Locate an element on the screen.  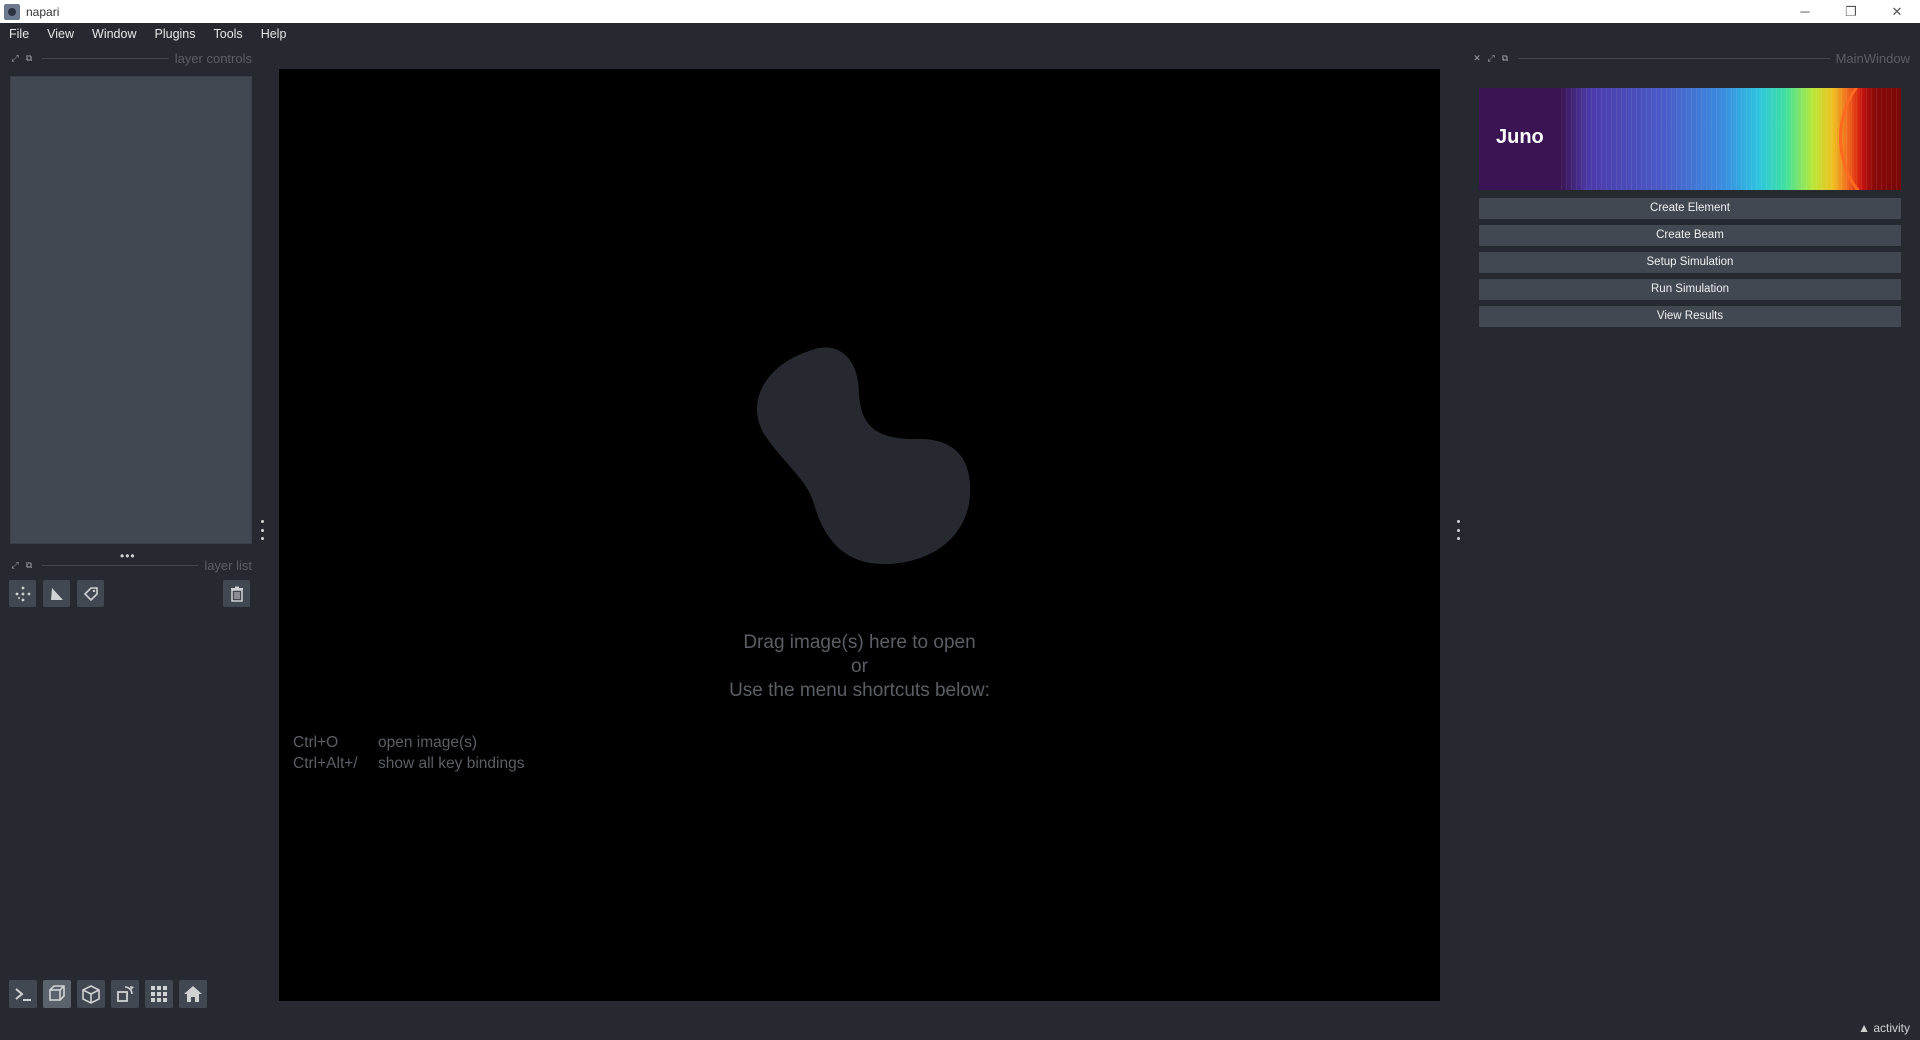
menu-plugins: Plugins is located at coordinates (175, 34).